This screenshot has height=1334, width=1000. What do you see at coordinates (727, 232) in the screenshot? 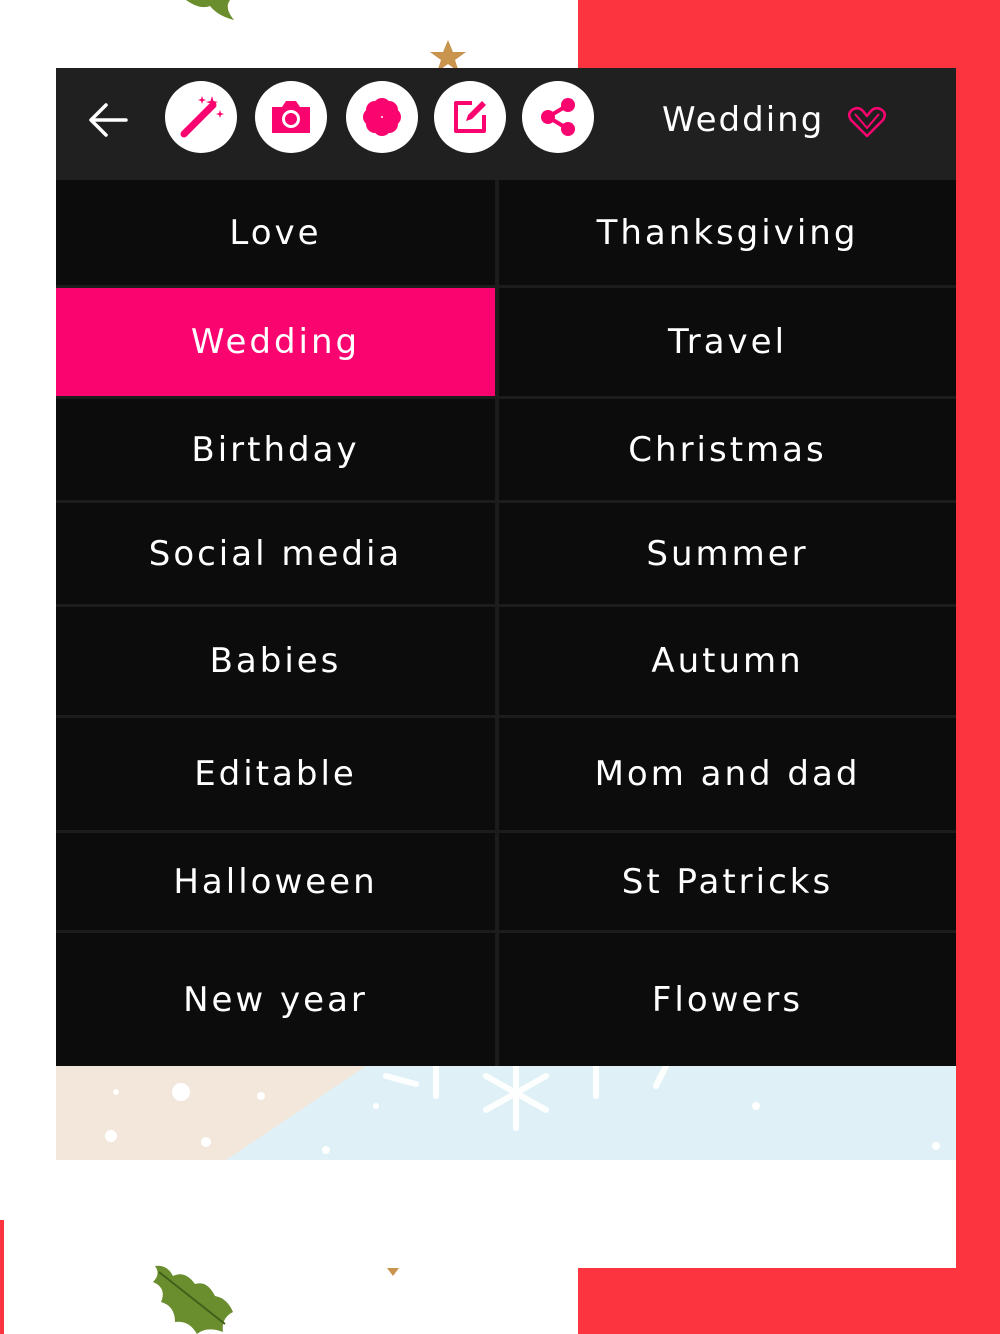
I see `category-thanksgiving: Thanksgiving` at bounding box center [727, 232].